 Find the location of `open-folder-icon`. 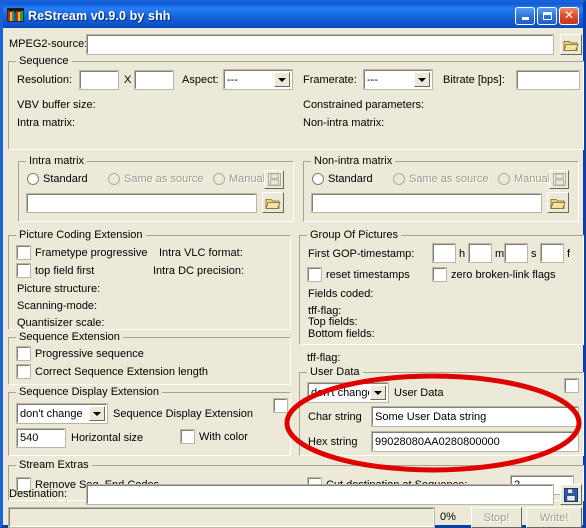

open-folder-icon is located at coordinates (558, 203).